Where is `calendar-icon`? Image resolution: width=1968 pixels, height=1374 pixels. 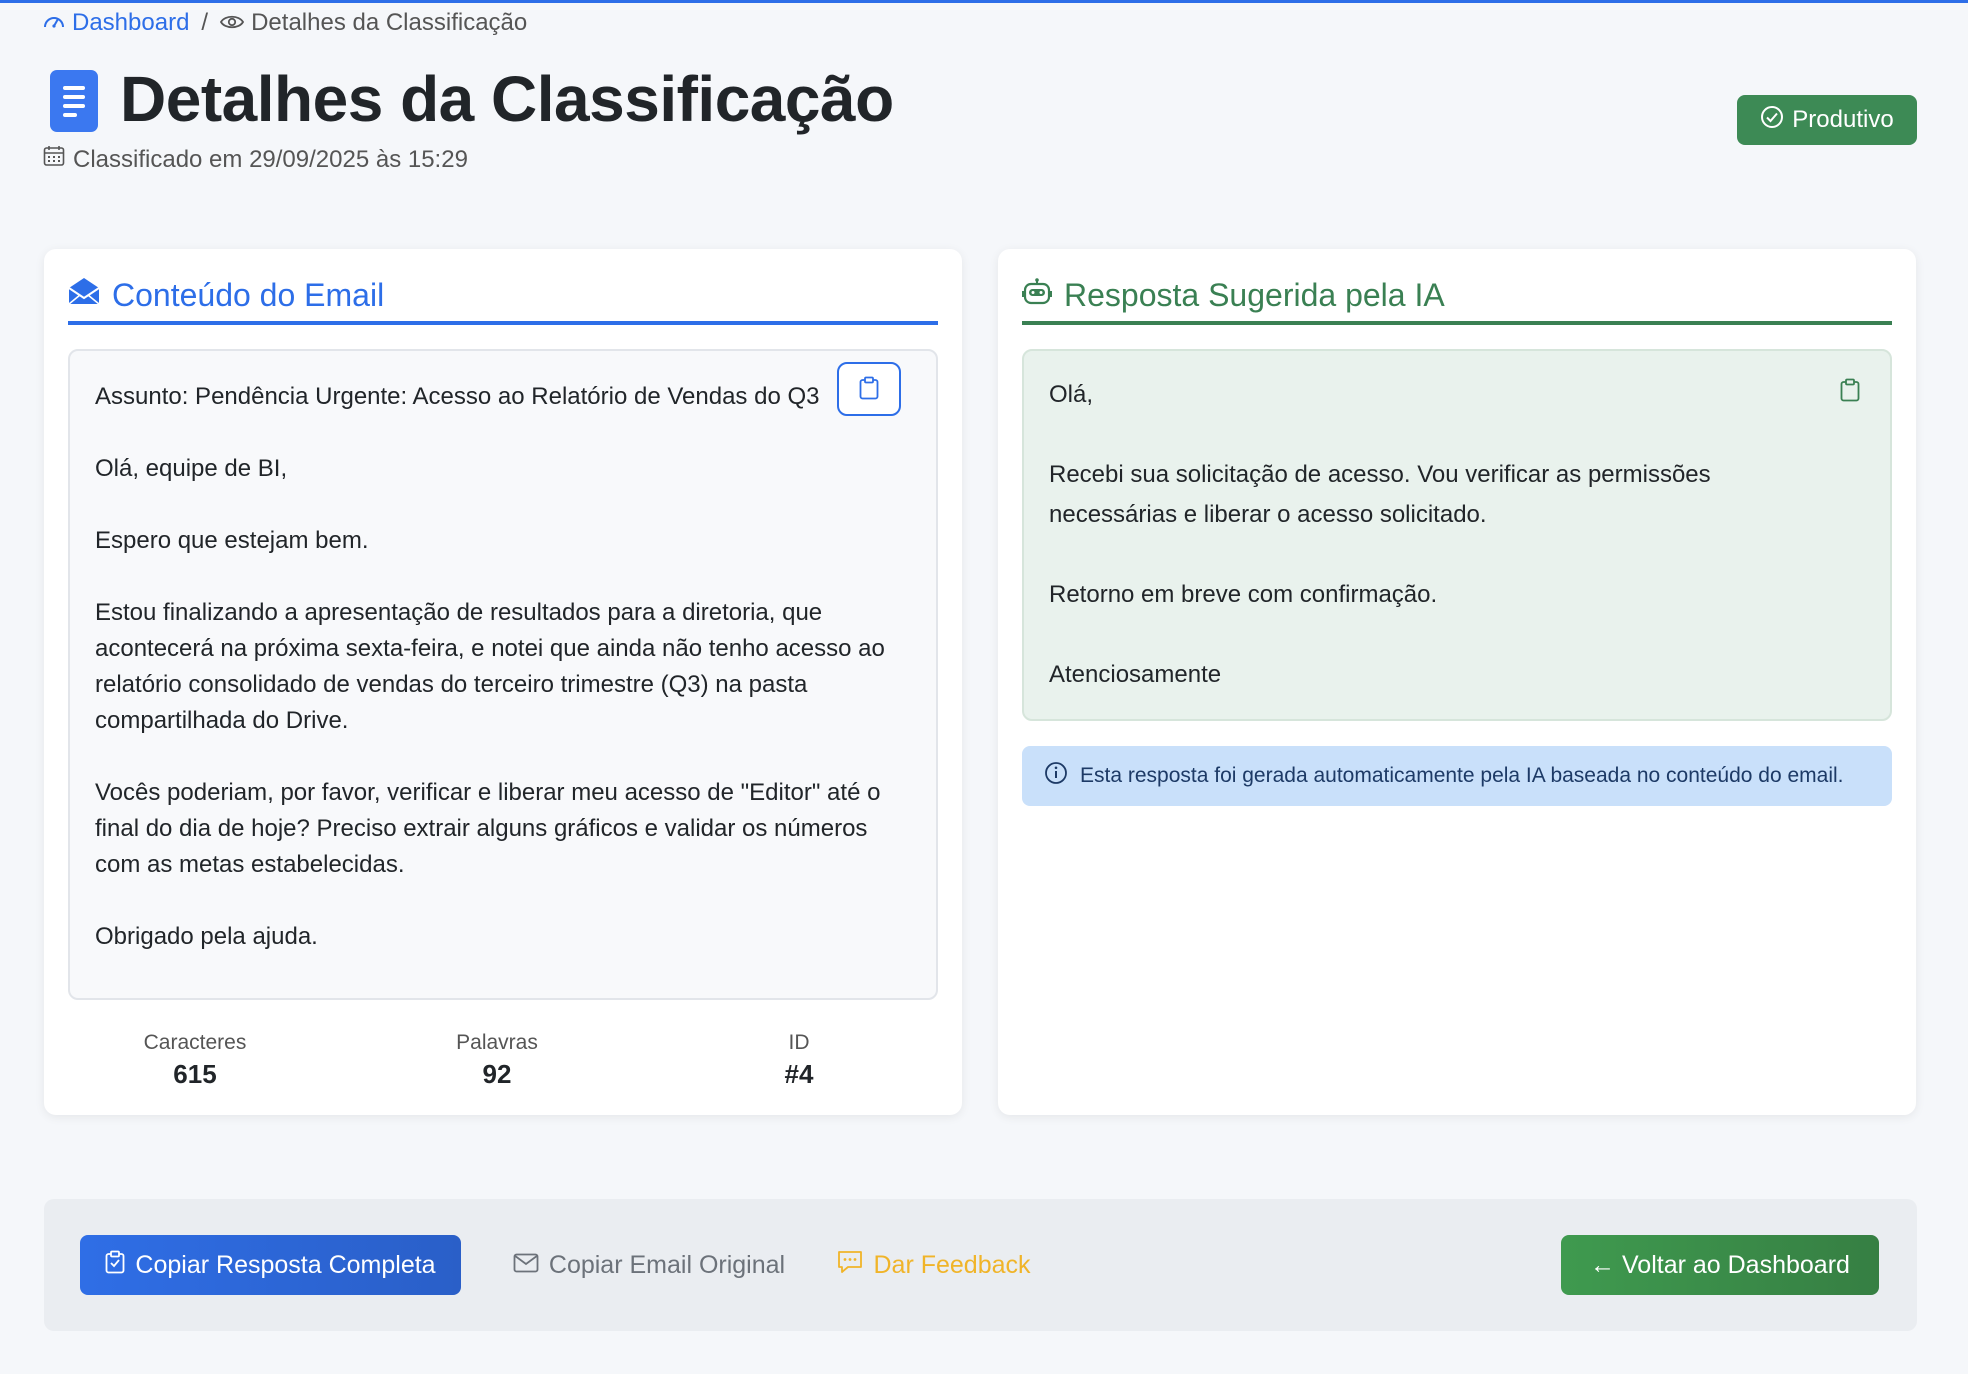 calendar-icon is located at coordinates (54, 159).